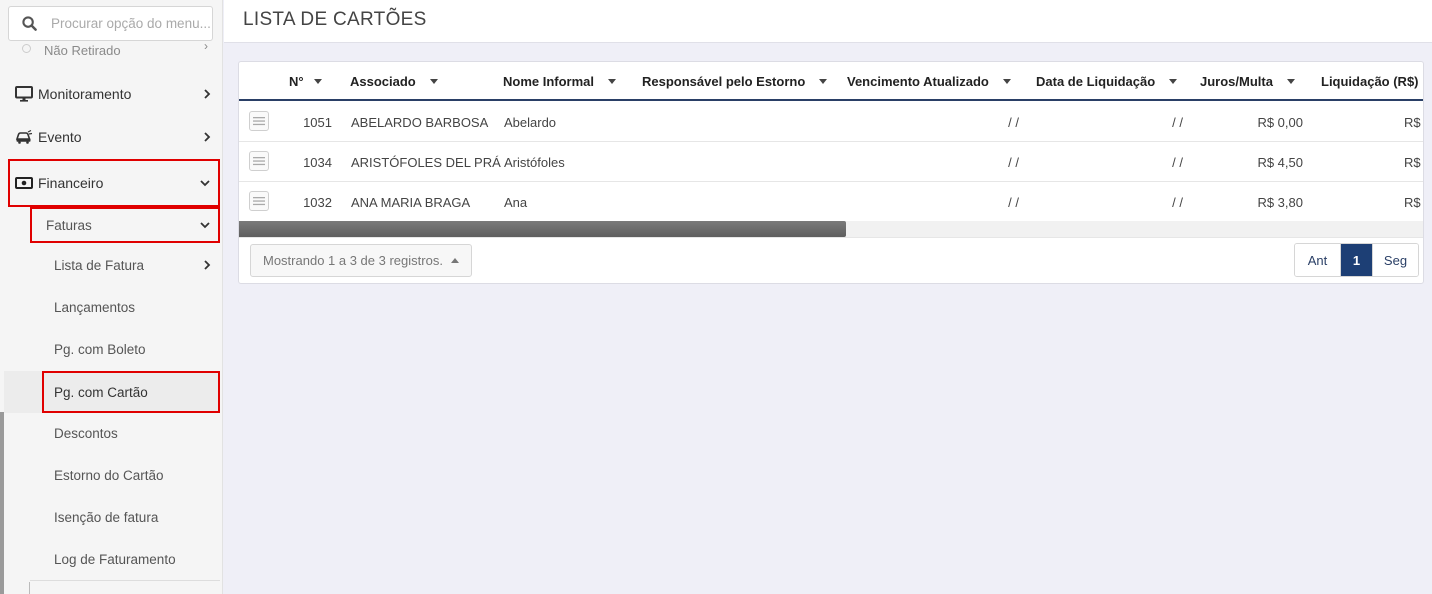 Image resolution: width=1432 pixels, height=594 pixels. I want to click on cell-juros-multa: R$ 3,80, so click(1280, 202).